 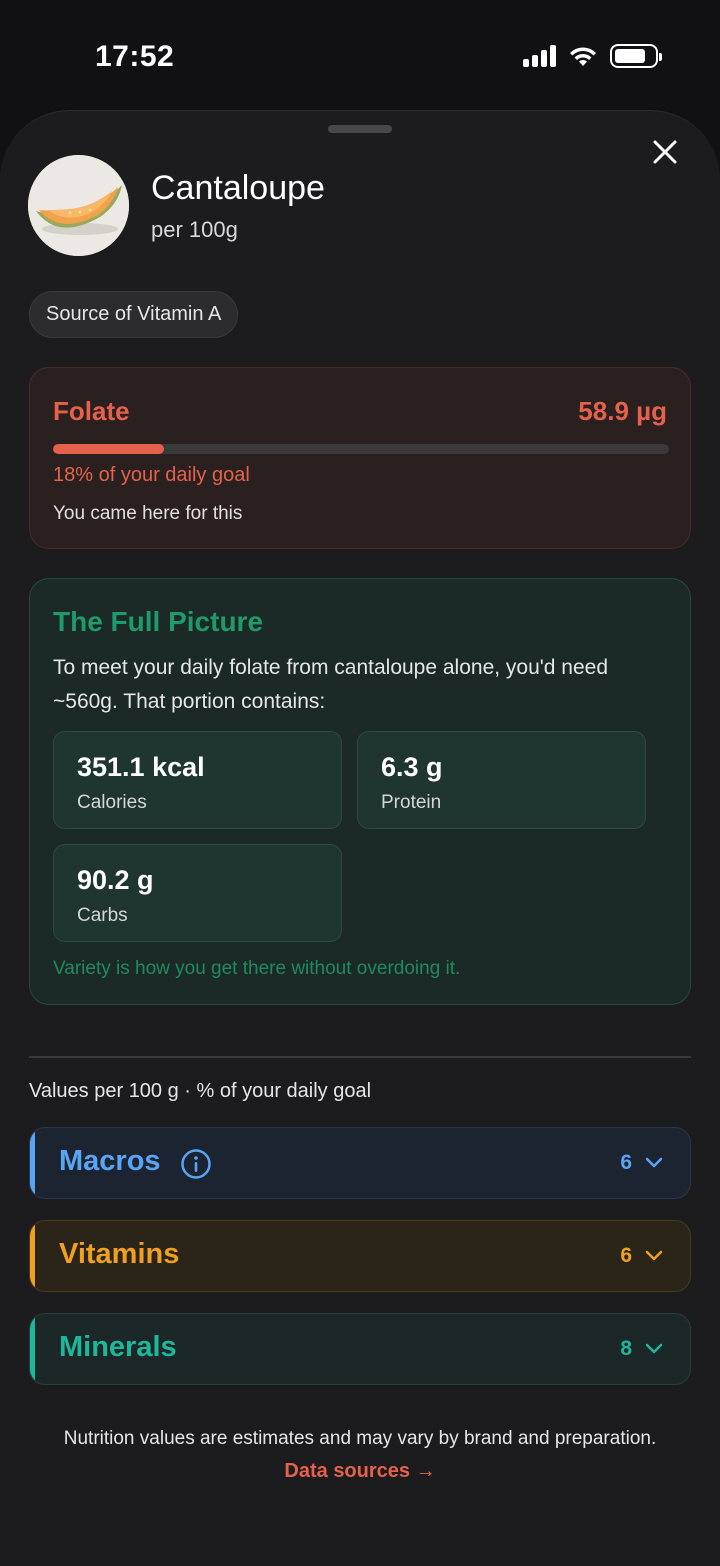 I want to click on stat-calories: 351.1 kcal Calories, so click(x=197, y=780).